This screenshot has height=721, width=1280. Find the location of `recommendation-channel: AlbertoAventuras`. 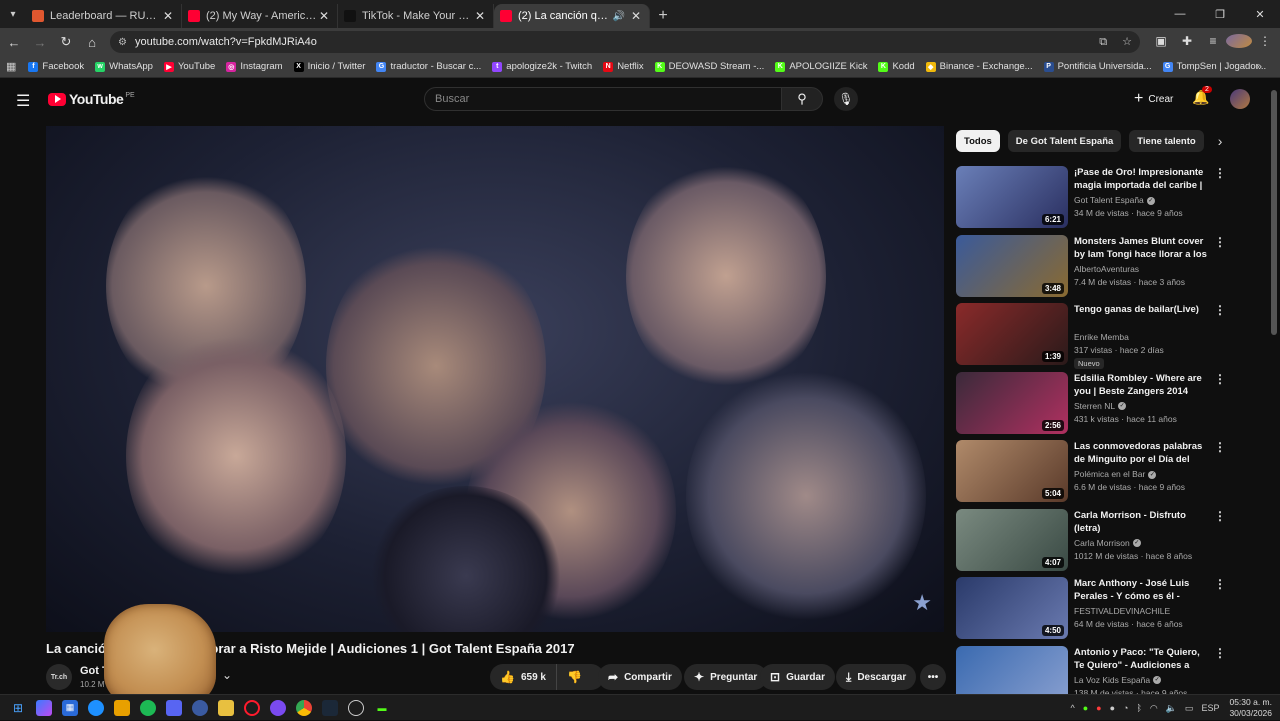

recommendation-channel: AlbertoAventuras is located at coordinates (1106, 269).